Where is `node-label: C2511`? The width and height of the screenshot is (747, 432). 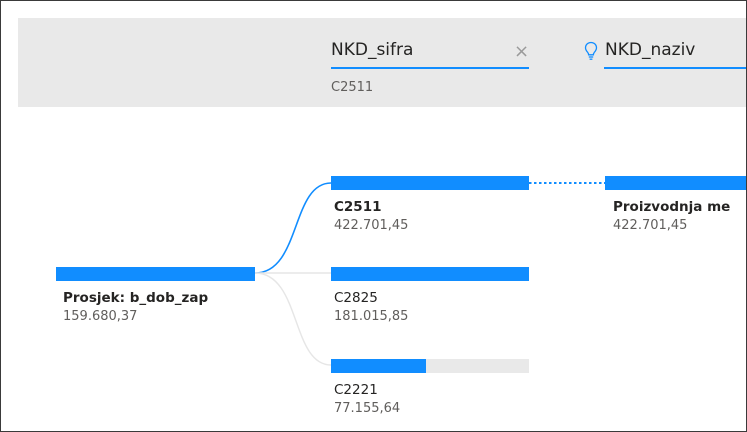 node-label: C2511 is located at coordinates (358, 207).